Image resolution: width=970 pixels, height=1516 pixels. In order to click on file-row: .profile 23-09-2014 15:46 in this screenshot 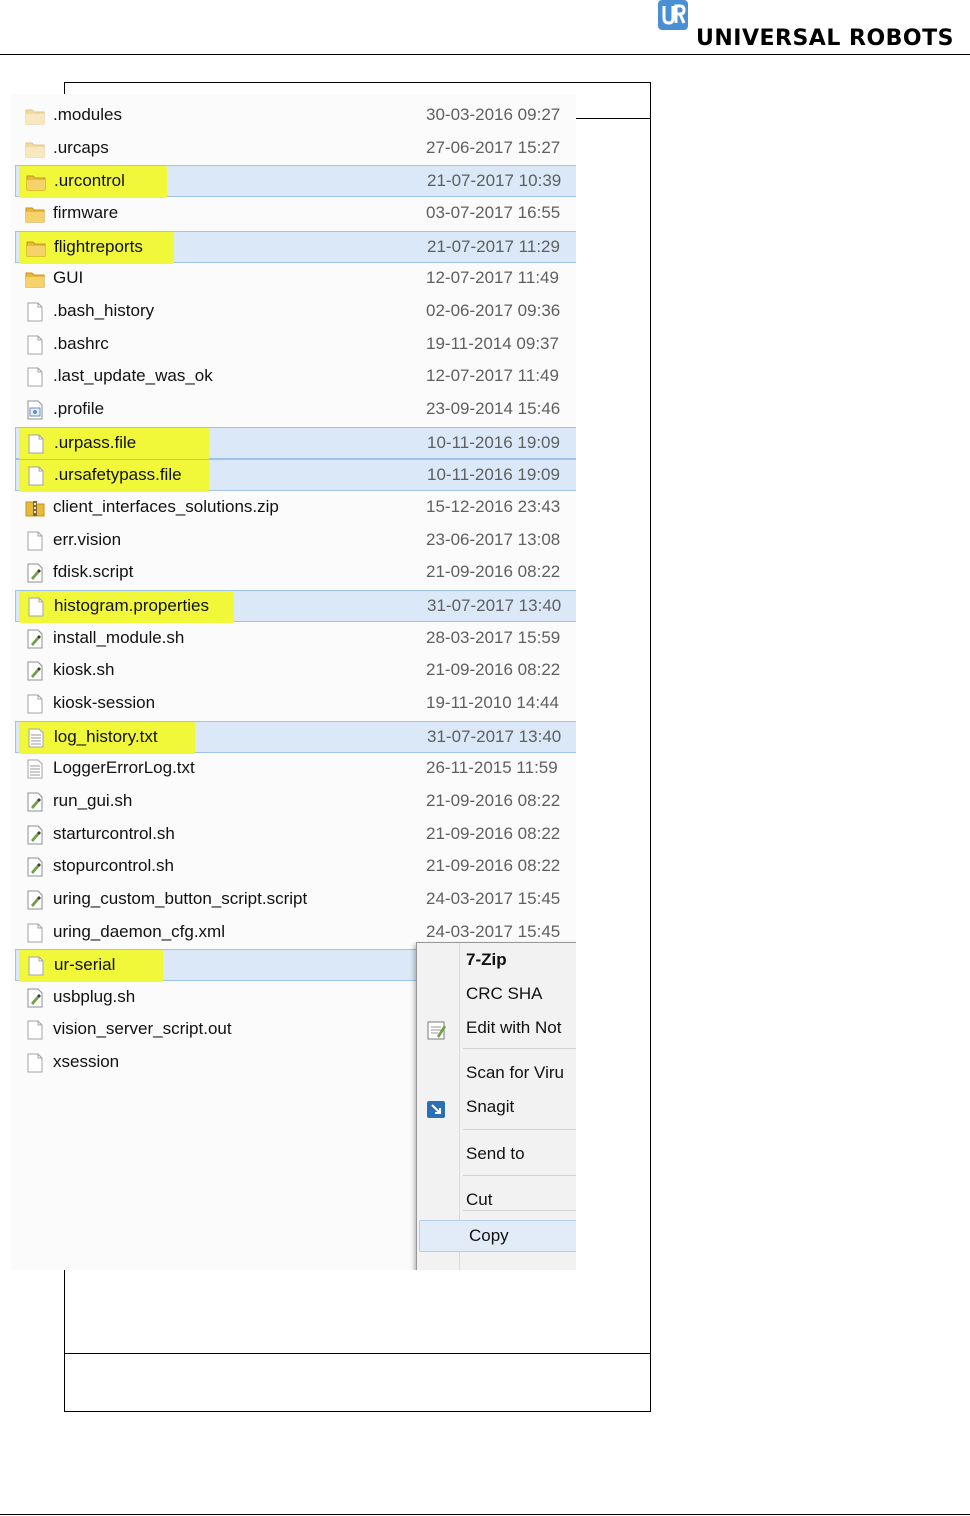, I will do `click(295, 410)`.